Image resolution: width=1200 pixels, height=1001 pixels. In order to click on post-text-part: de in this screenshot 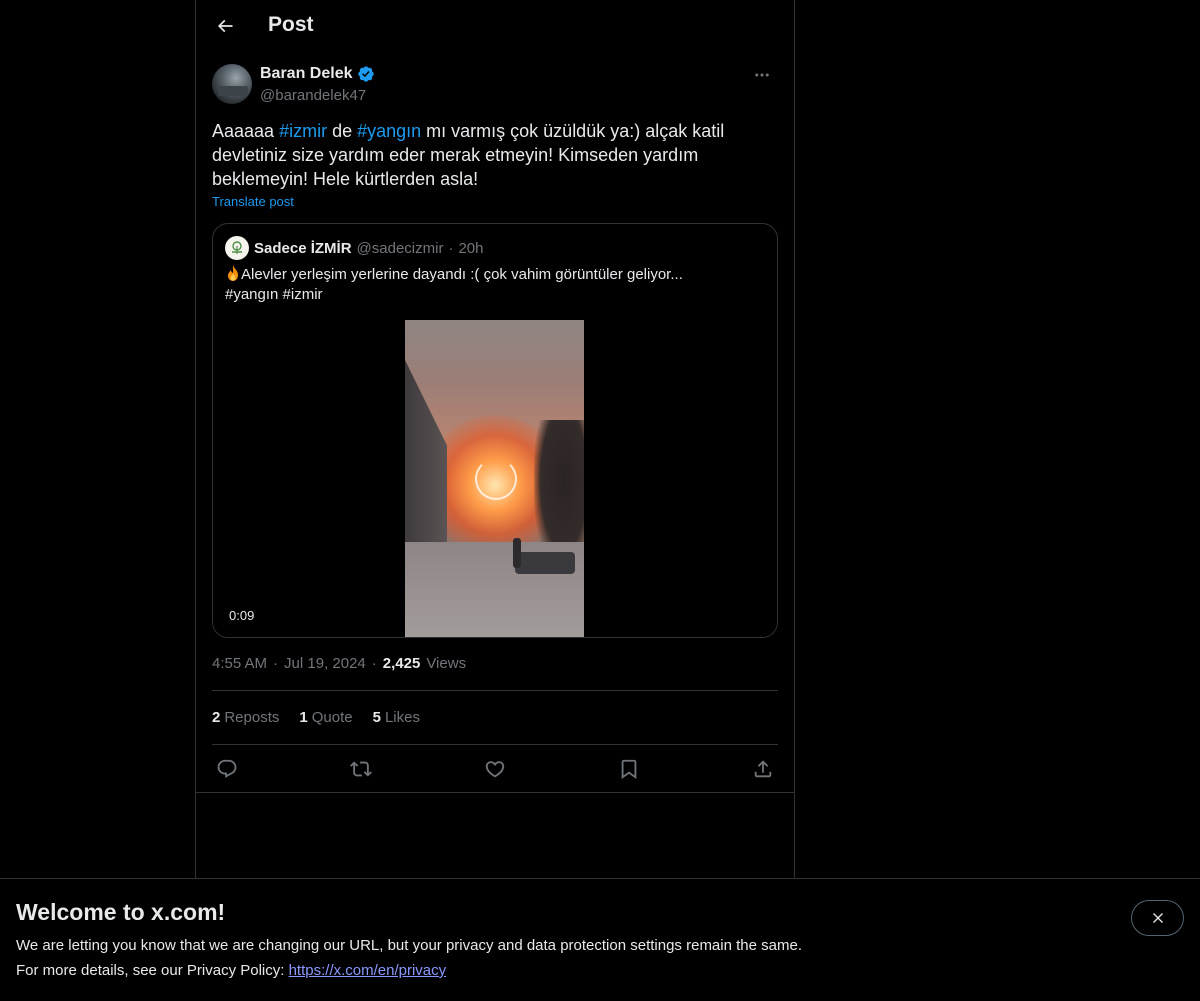, I will do `click(342, 131)`.